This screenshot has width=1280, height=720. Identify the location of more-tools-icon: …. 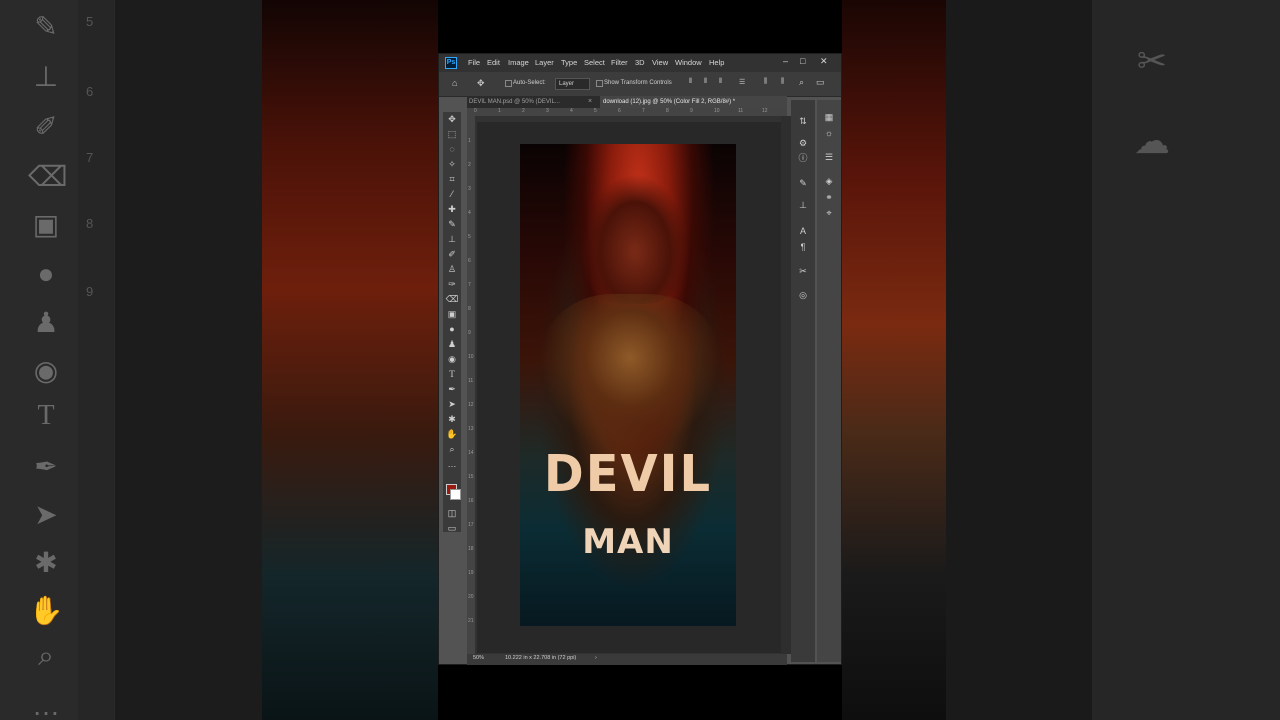
(452, 464).